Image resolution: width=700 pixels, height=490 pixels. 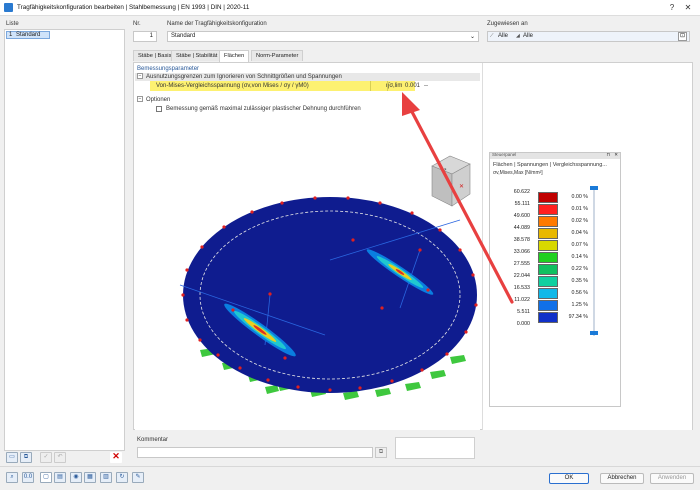 What do you see at coordinates (622, 478) in the screenshot?
I see `cancel-button: Abbrechen` at bounding box center [622, 478].